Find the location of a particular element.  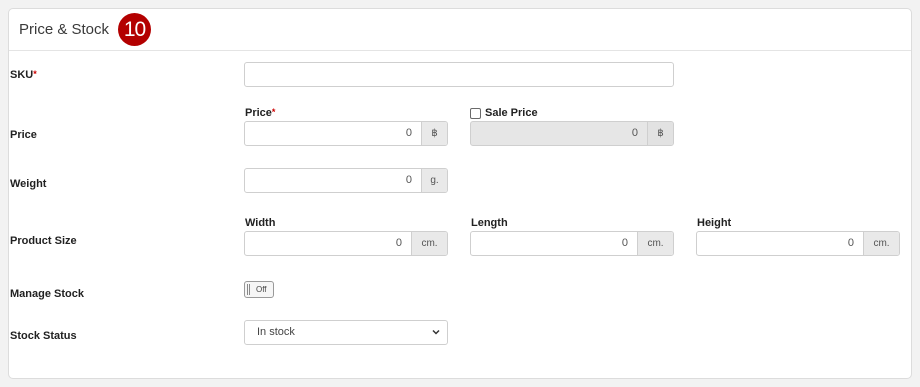

length-input: 0 cm. is located at coordinates (572, 243).